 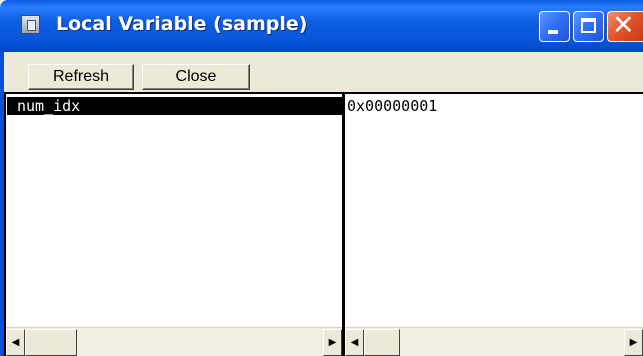 I want to click on title-bar: Local Variable (sample) ✕, so click(x=321, y=26).